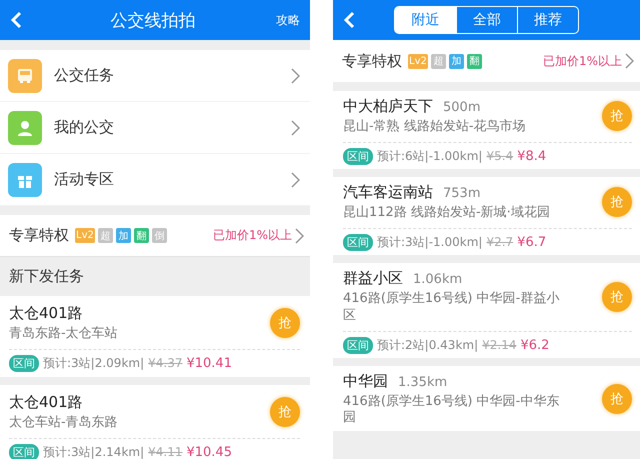 This screenshot has width=640, height=459. Describe the element at coordinates (423, 382) in the screenshot. I see `station-distance: 1.35km` at that location.